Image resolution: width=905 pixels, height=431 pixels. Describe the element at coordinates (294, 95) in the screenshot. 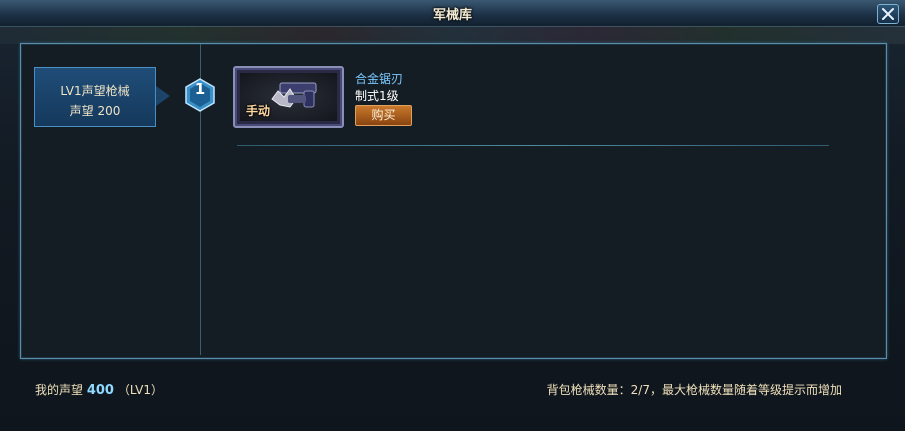

I see `saw-blade-gun-icon` at that location.